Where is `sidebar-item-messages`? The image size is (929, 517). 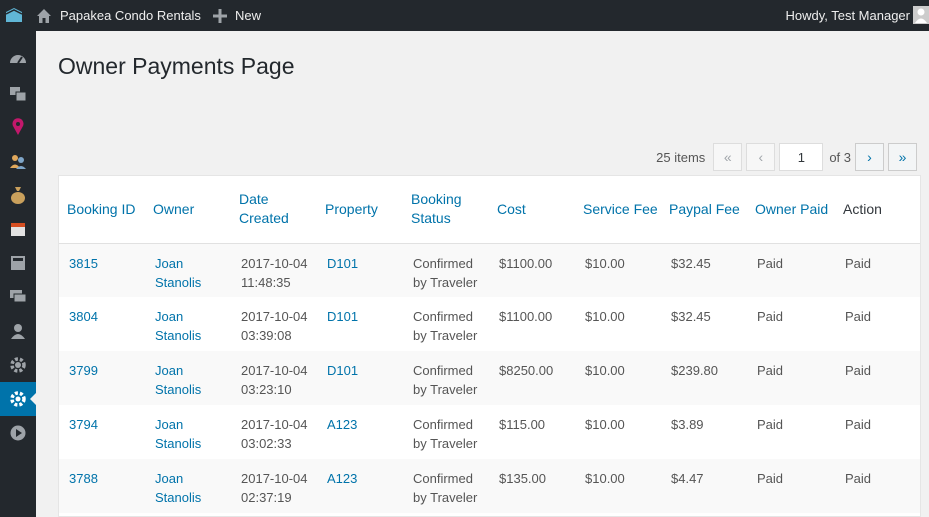 sidebar-item-messages is located at coordinates (18, 297).